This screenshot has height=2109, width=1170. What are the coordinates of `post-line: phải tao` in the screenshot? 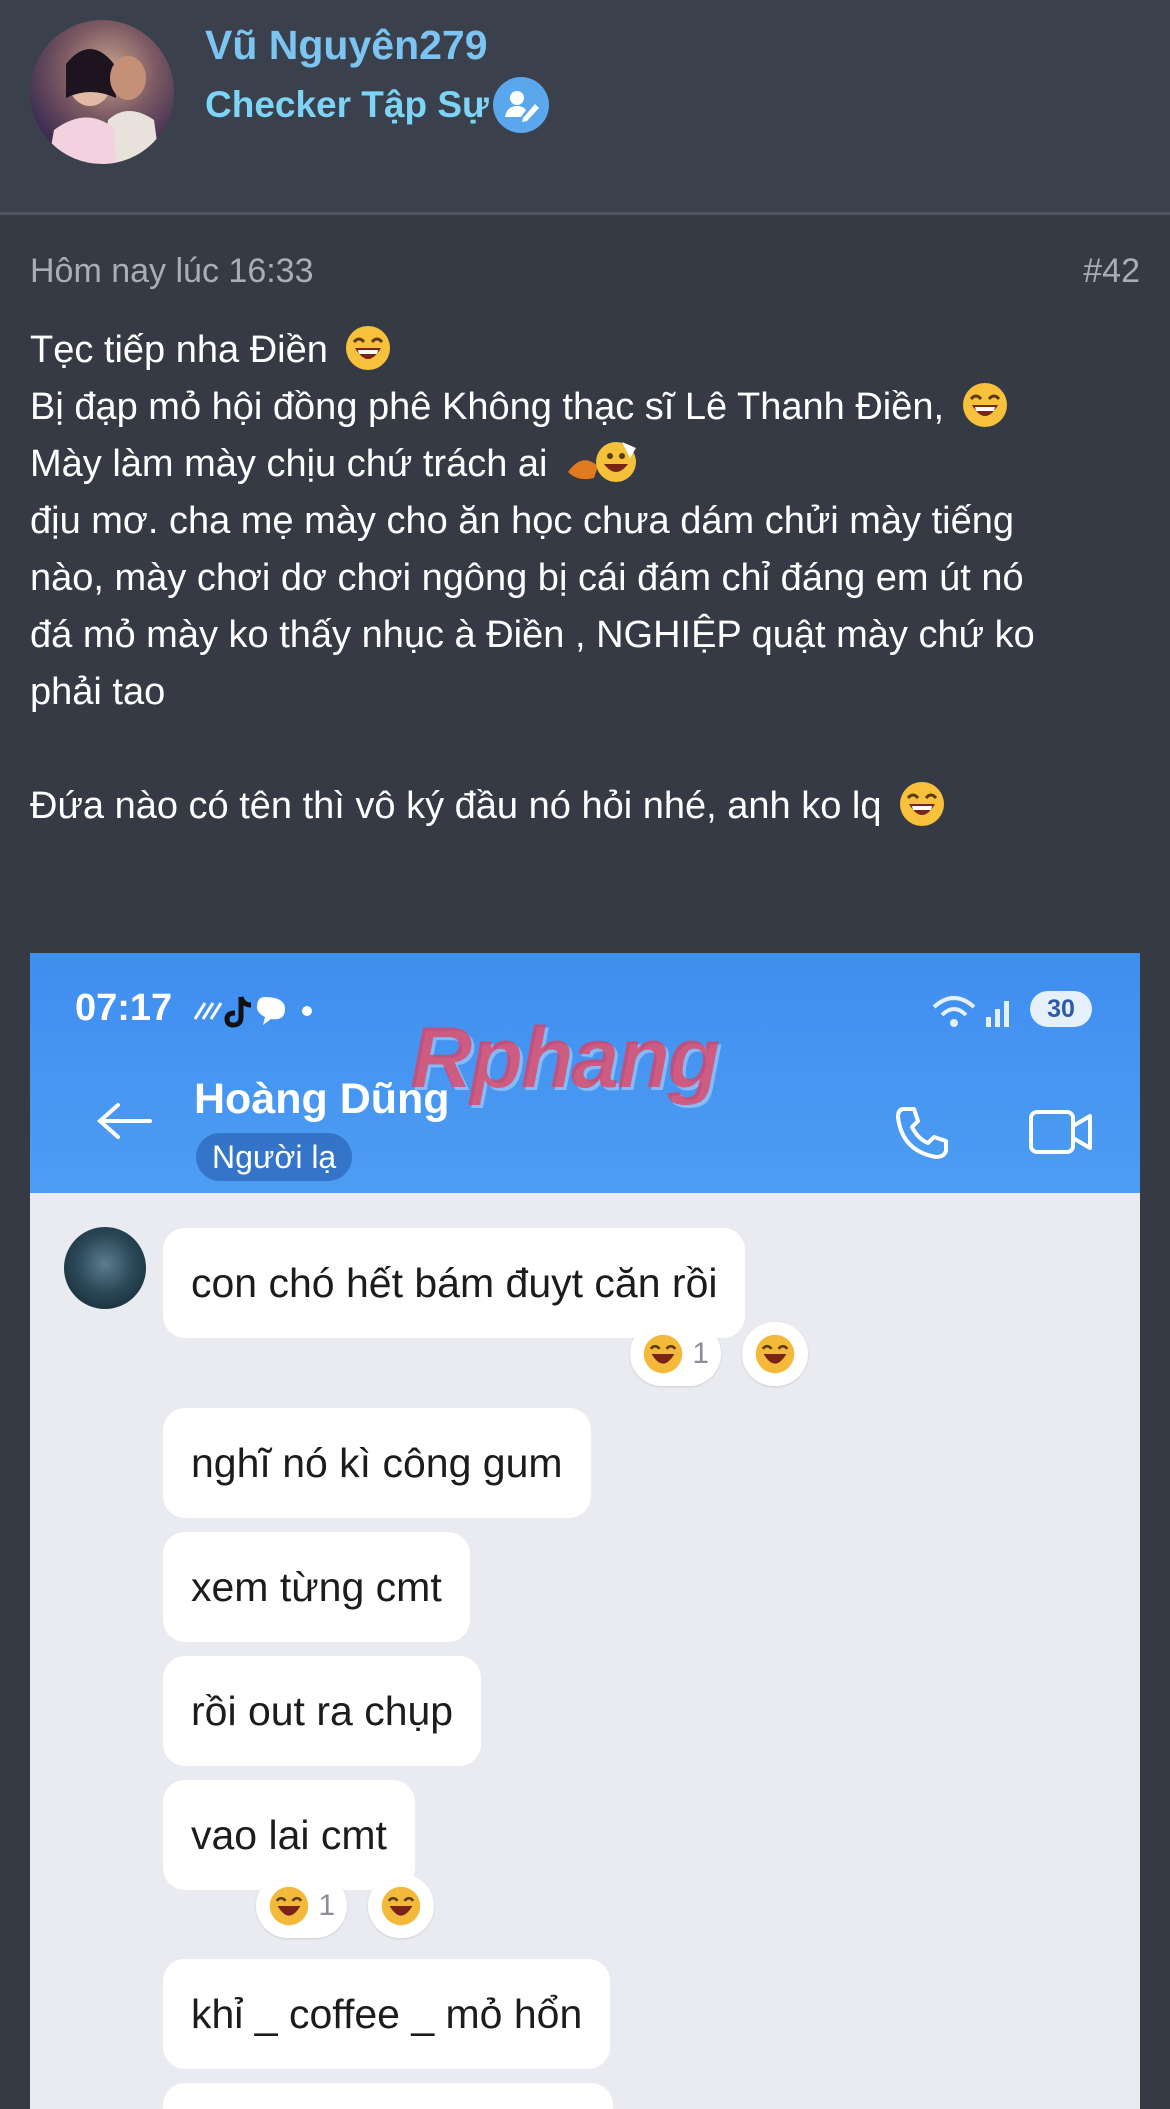 It's located at (590, 692).